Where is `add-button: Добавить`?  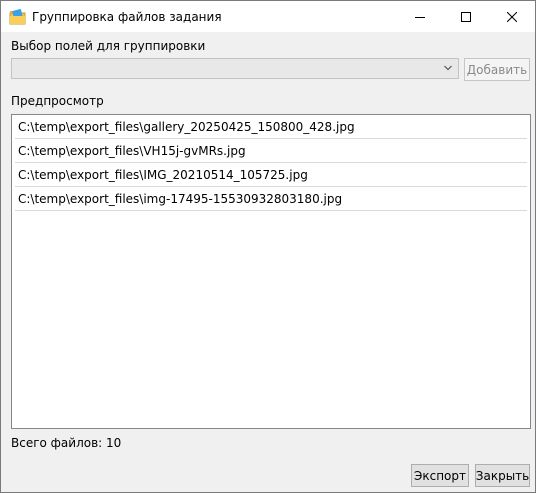
add-button: Добавить is located at coordinates (497, 69).